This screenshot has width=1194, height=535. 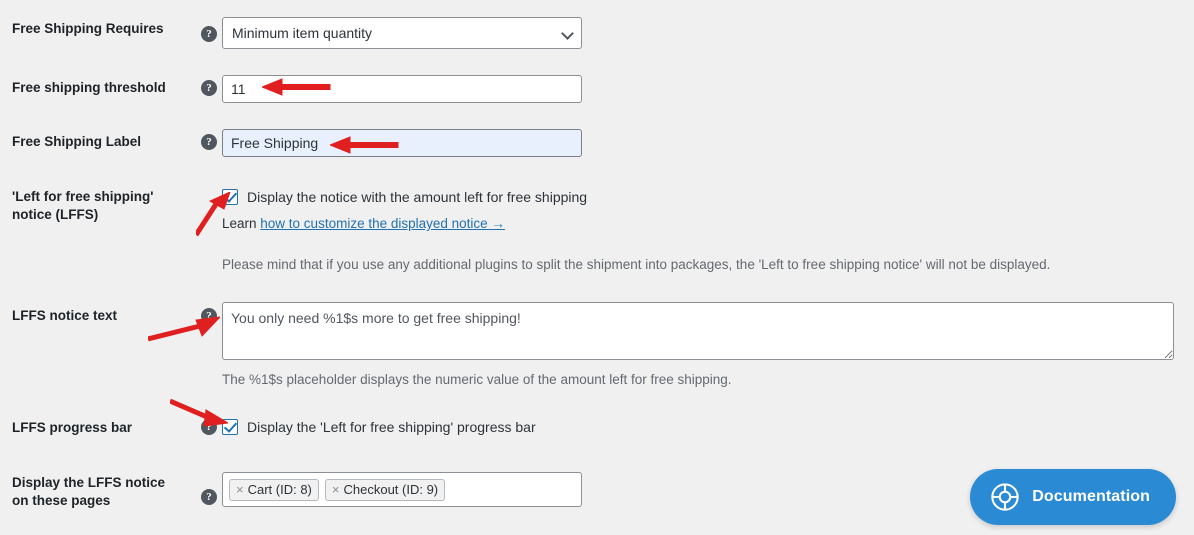 What do you see at coordinates (83, 205) in the screenshot?
I see `label-lffs-notice: 'Left for free shipping' notice (LFFS)` at bounding box center [83, 205].